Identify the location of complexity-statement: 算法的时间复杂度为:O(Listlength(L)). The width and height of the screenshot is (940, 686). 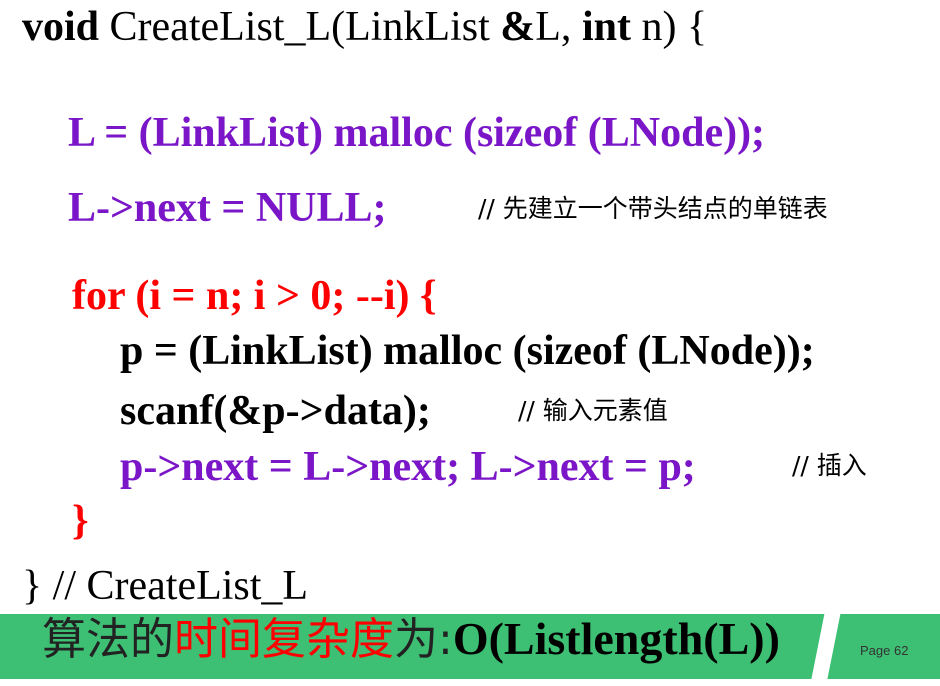
(411, 639).